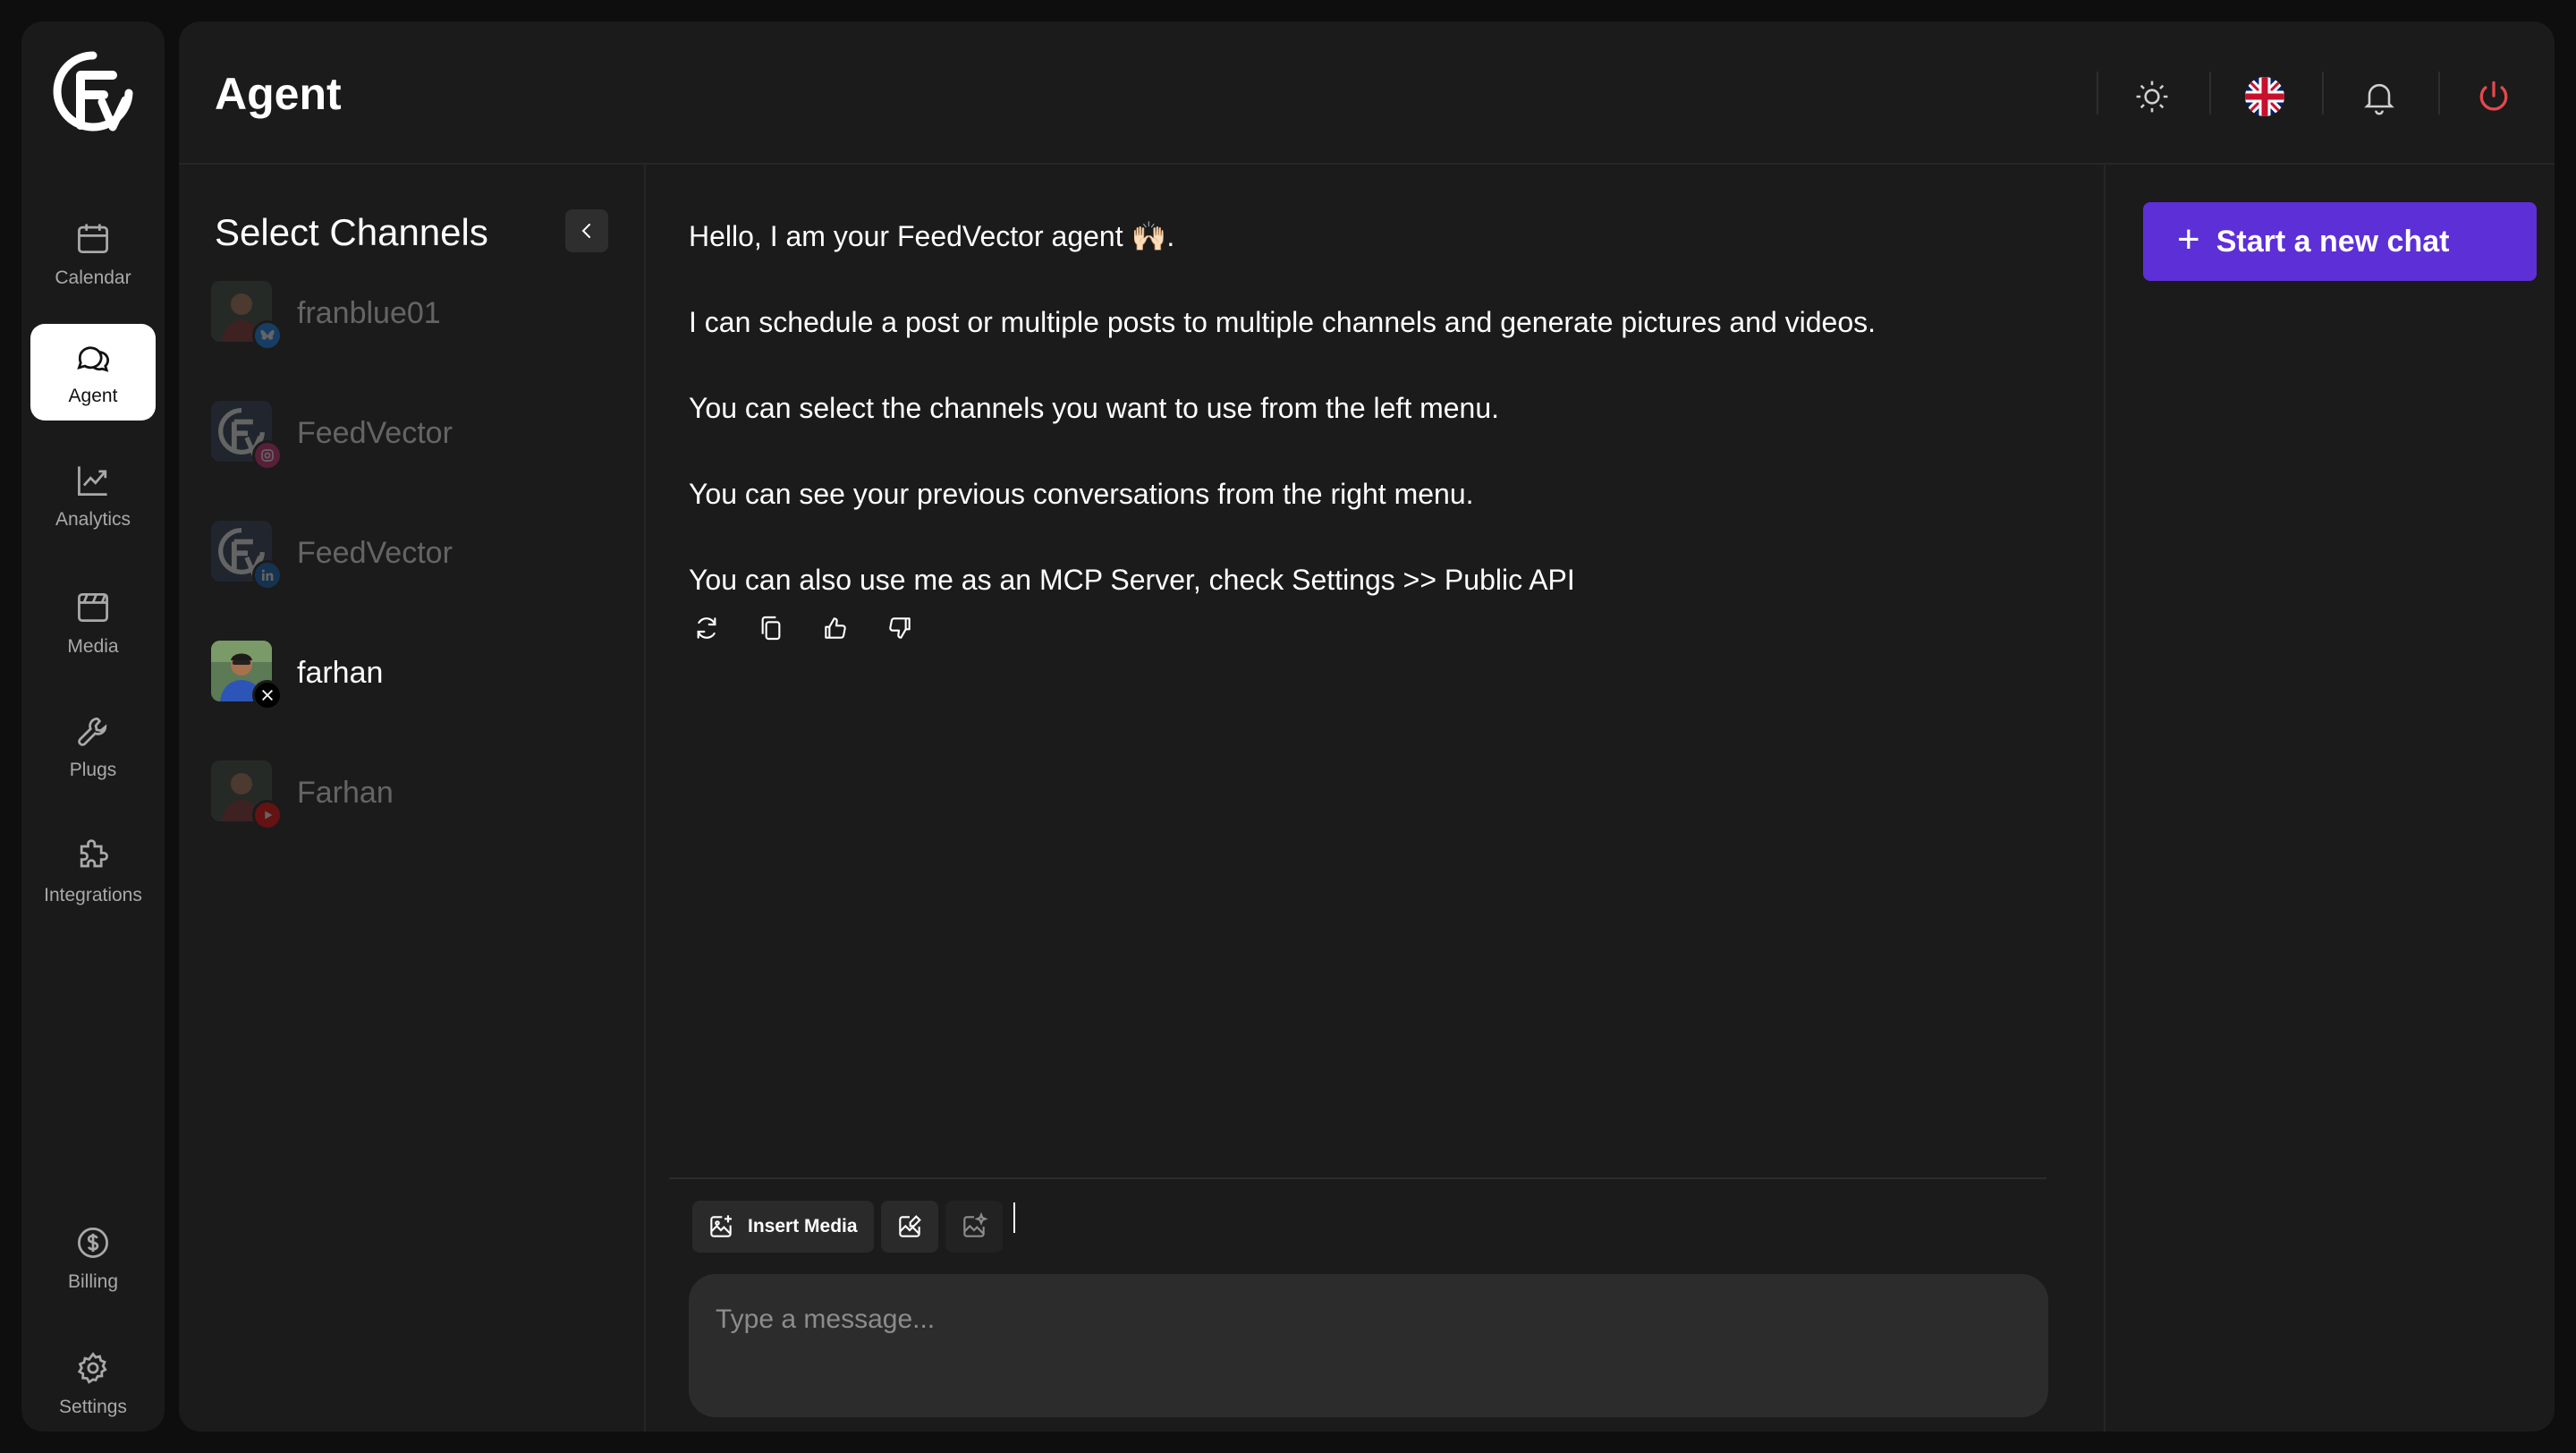  I want to click on top-header: Agent, so click(1367, 93).